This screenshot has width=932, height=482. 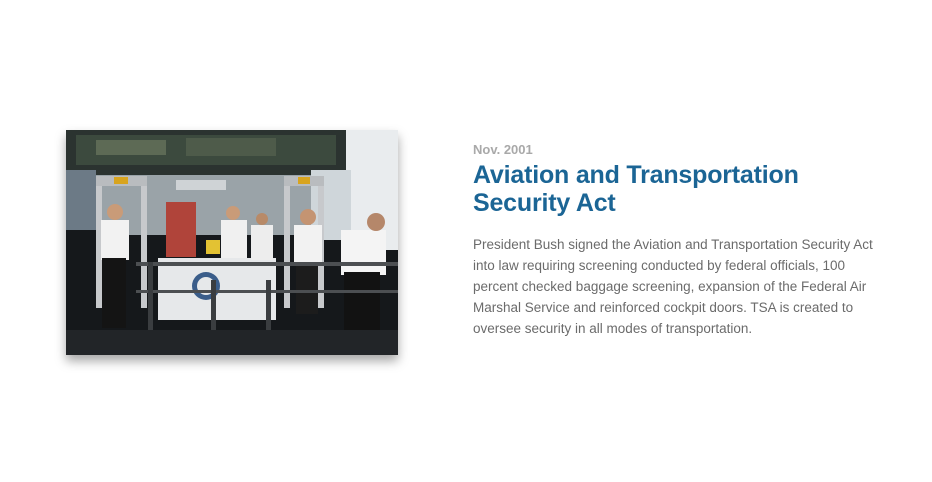 I want to click on entry-date: Nov. 2001, so click(x=503, y=149).